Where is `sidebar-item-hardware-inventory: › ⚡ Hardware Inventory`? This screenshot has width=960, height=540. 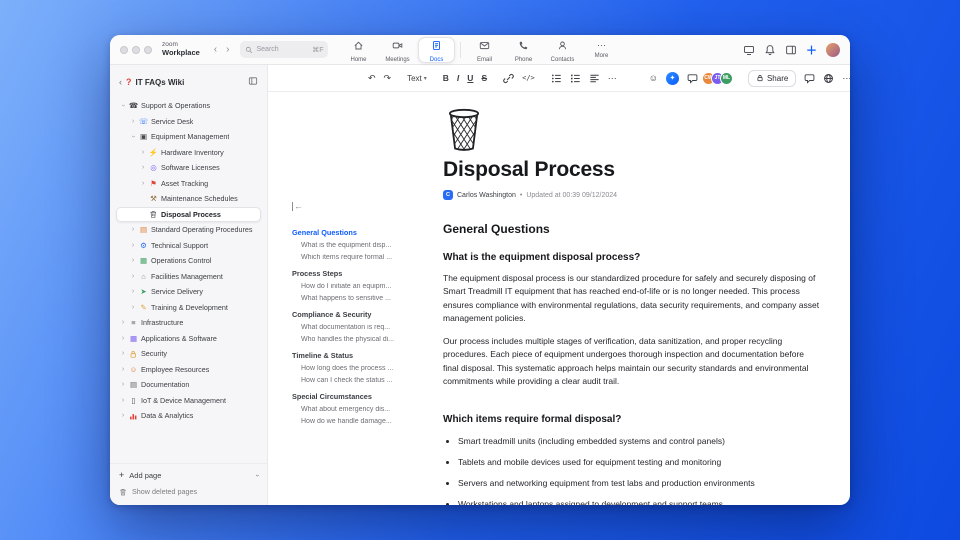
sidebar-item-hardware-inventory: › ⚡ Hardware Inventory is located at coordinates (188, 153).